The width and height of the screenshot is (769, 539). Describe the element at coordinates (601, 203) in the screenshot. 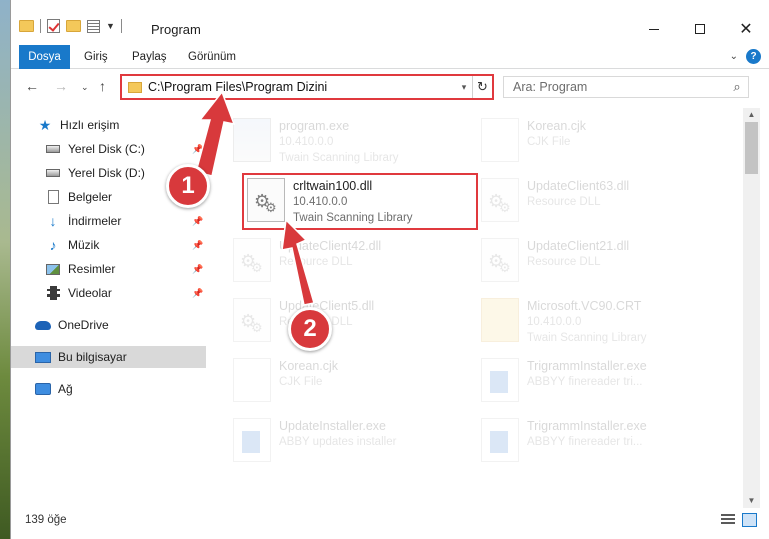

I see `file-tile: UpdateClient63.dll Resource DLL` at that location.